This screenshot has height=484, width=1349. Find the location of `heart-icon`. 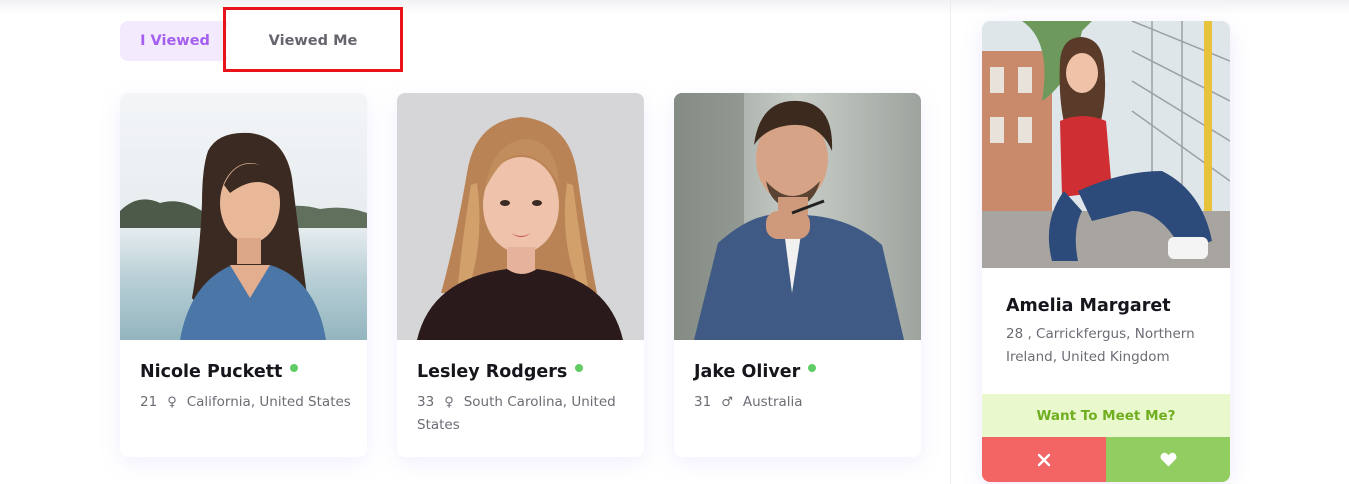

heart-icon is located at coordinates (1168, 459).